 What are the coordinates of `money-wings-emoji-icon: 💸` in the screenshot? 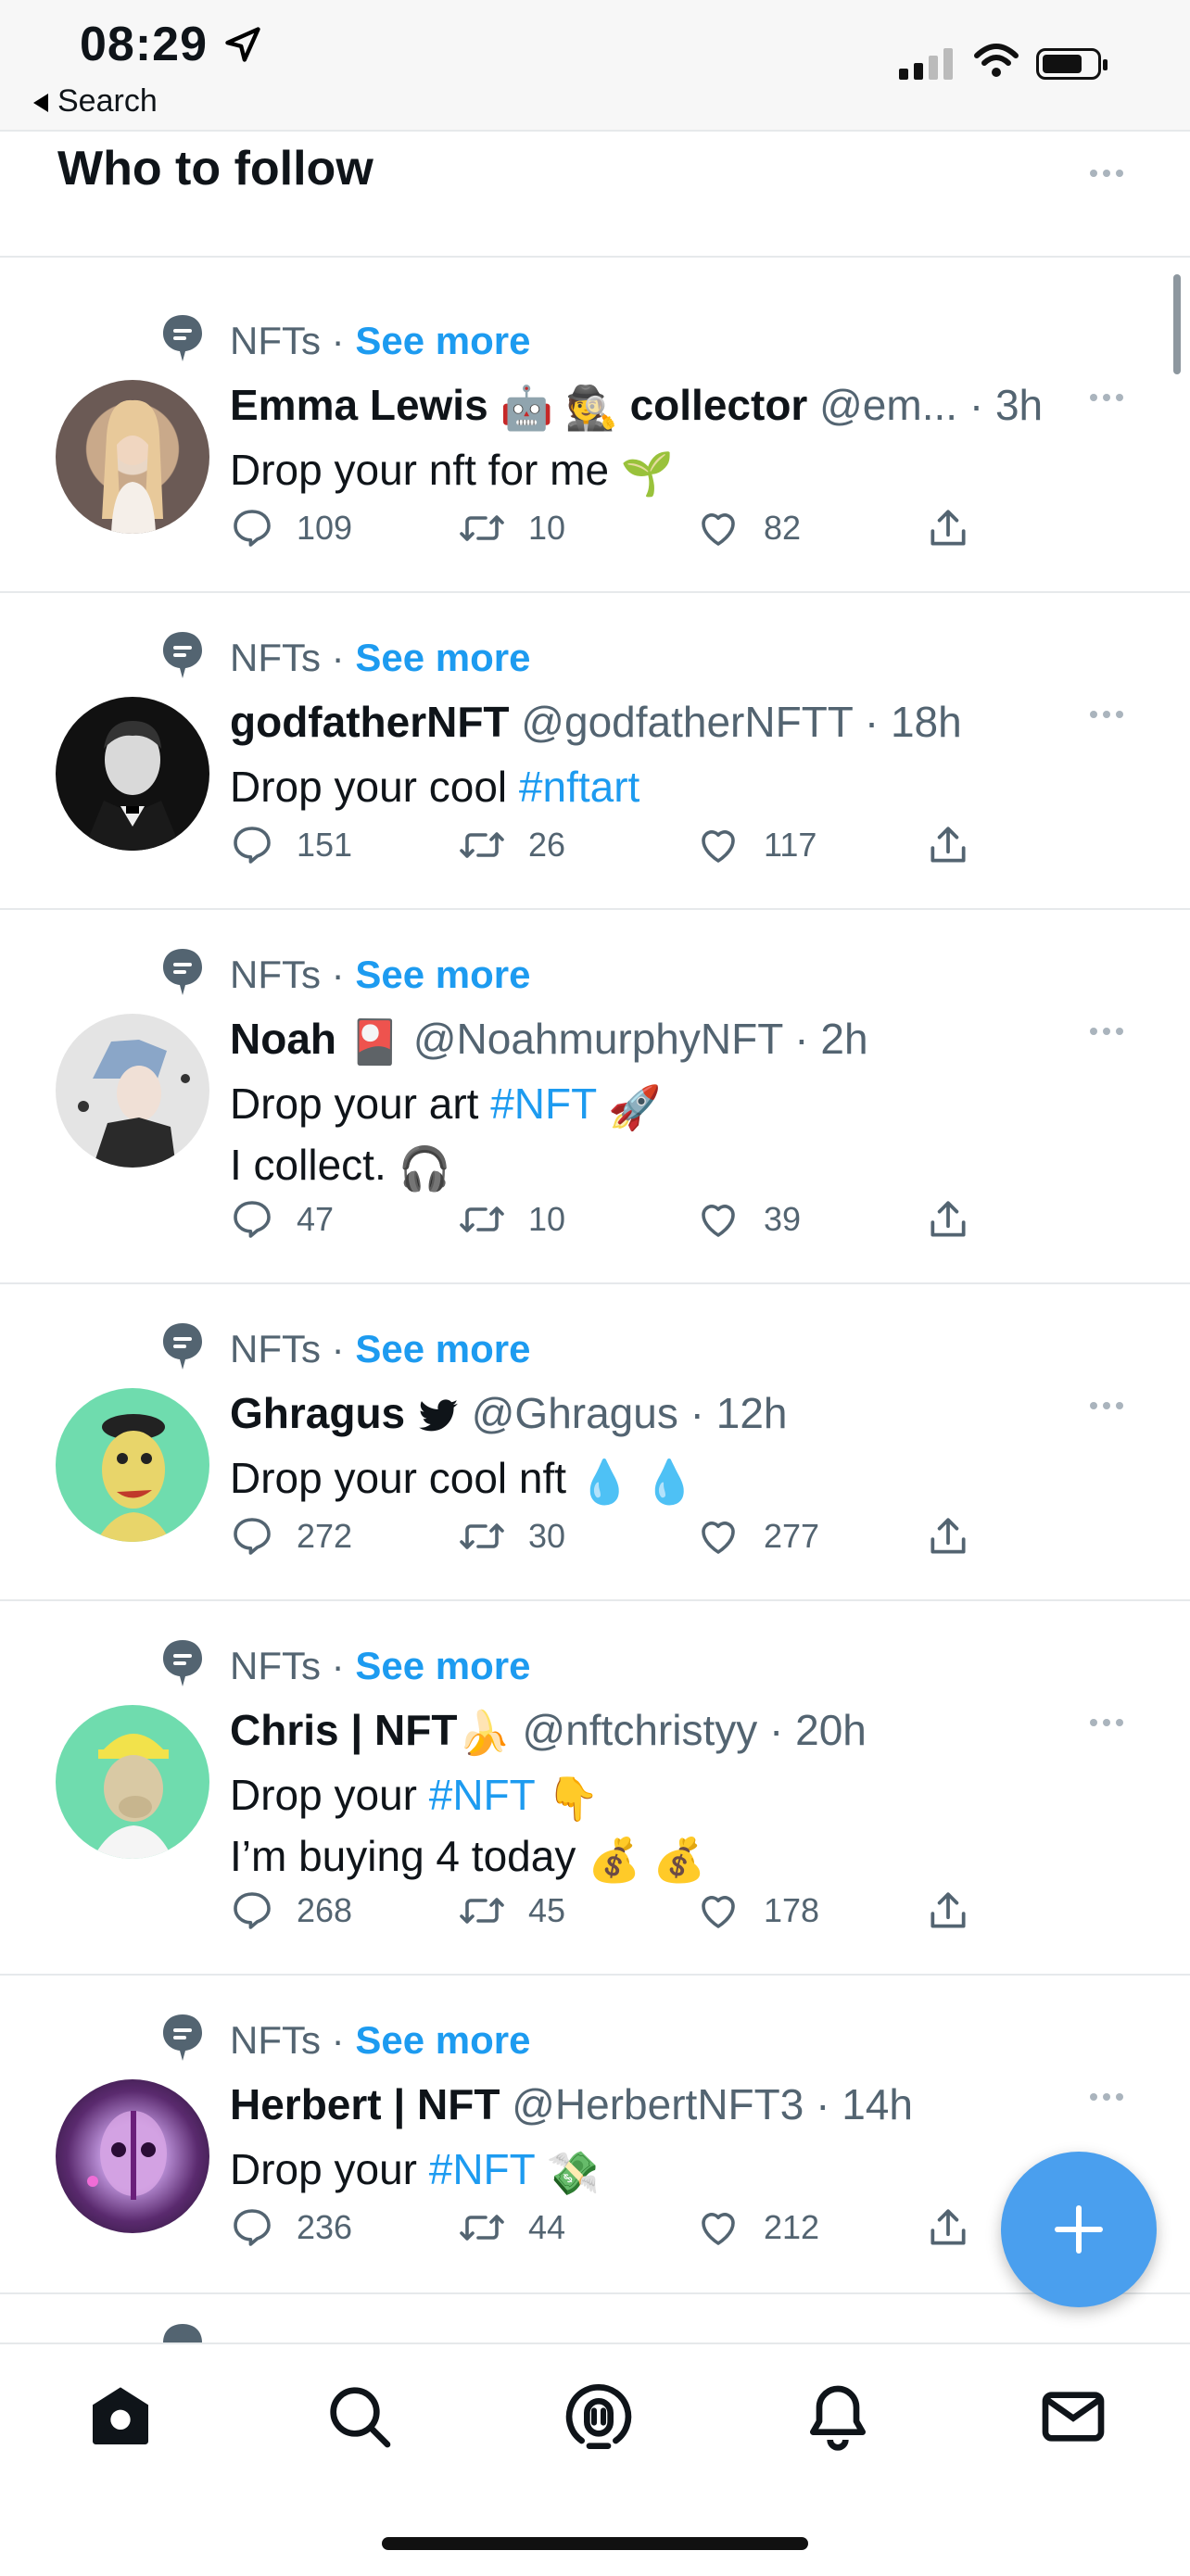 It's located at (573, 2172).